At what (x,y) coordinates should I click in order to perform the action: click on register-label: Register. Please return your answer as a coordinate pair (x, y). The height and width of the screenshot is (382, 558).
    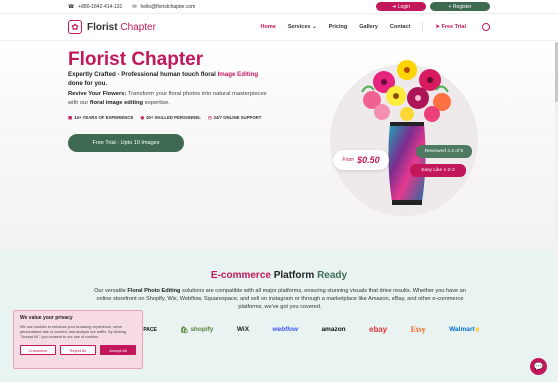
    Looking at the image, I should click on (462, 6).